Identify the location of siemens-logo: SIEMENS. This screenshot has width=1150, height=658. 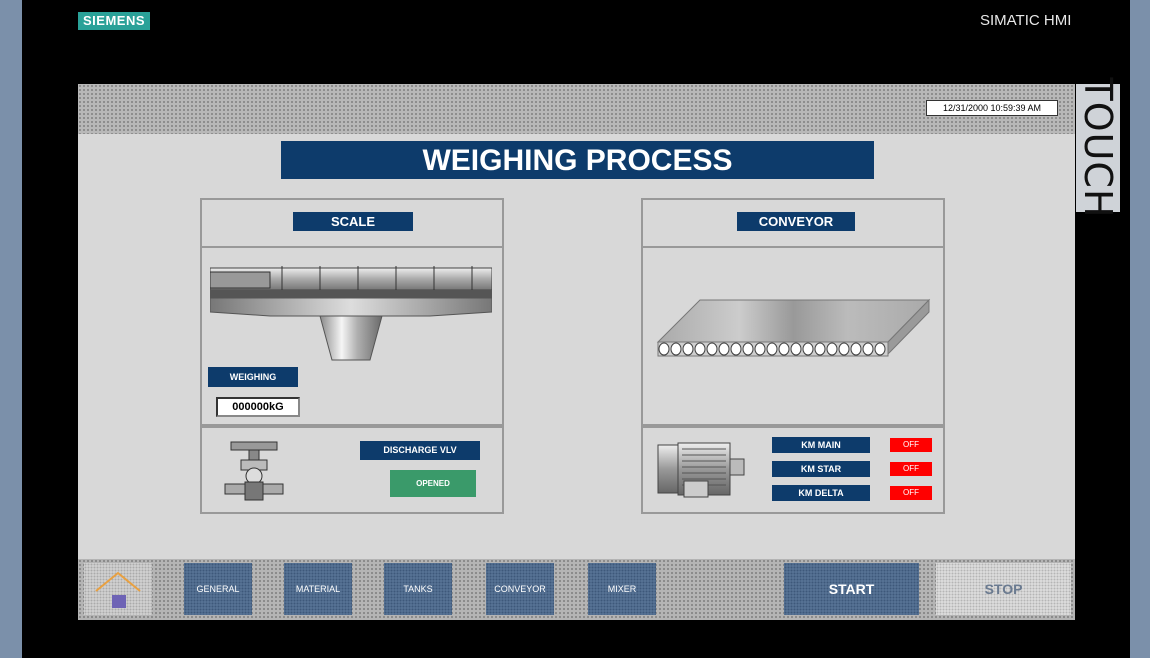
(114, 21).